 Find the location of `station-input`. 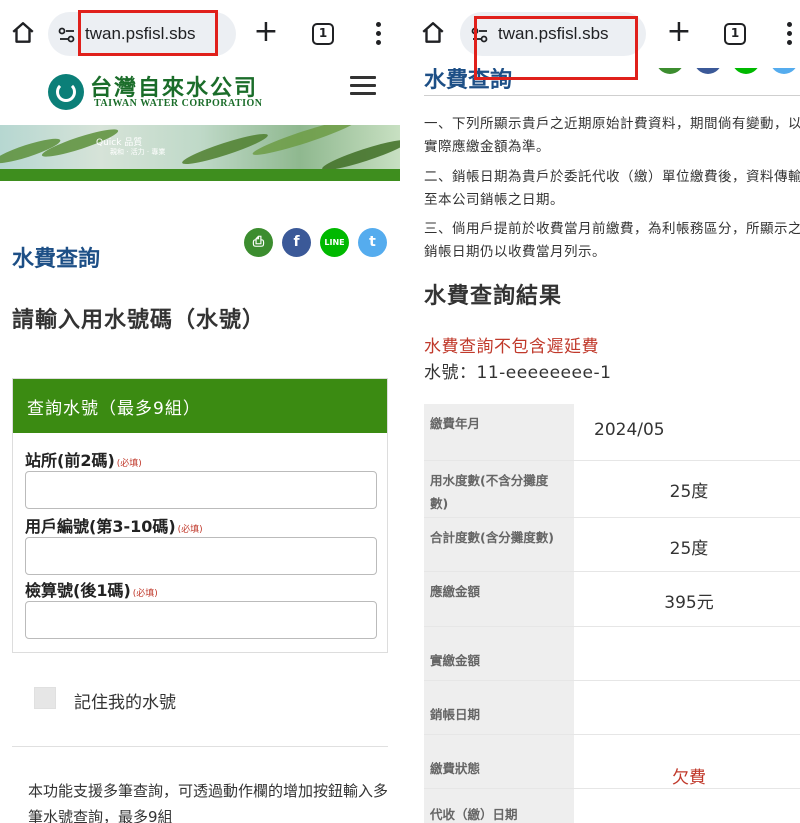

station-input is located at coordinates (201, 490).